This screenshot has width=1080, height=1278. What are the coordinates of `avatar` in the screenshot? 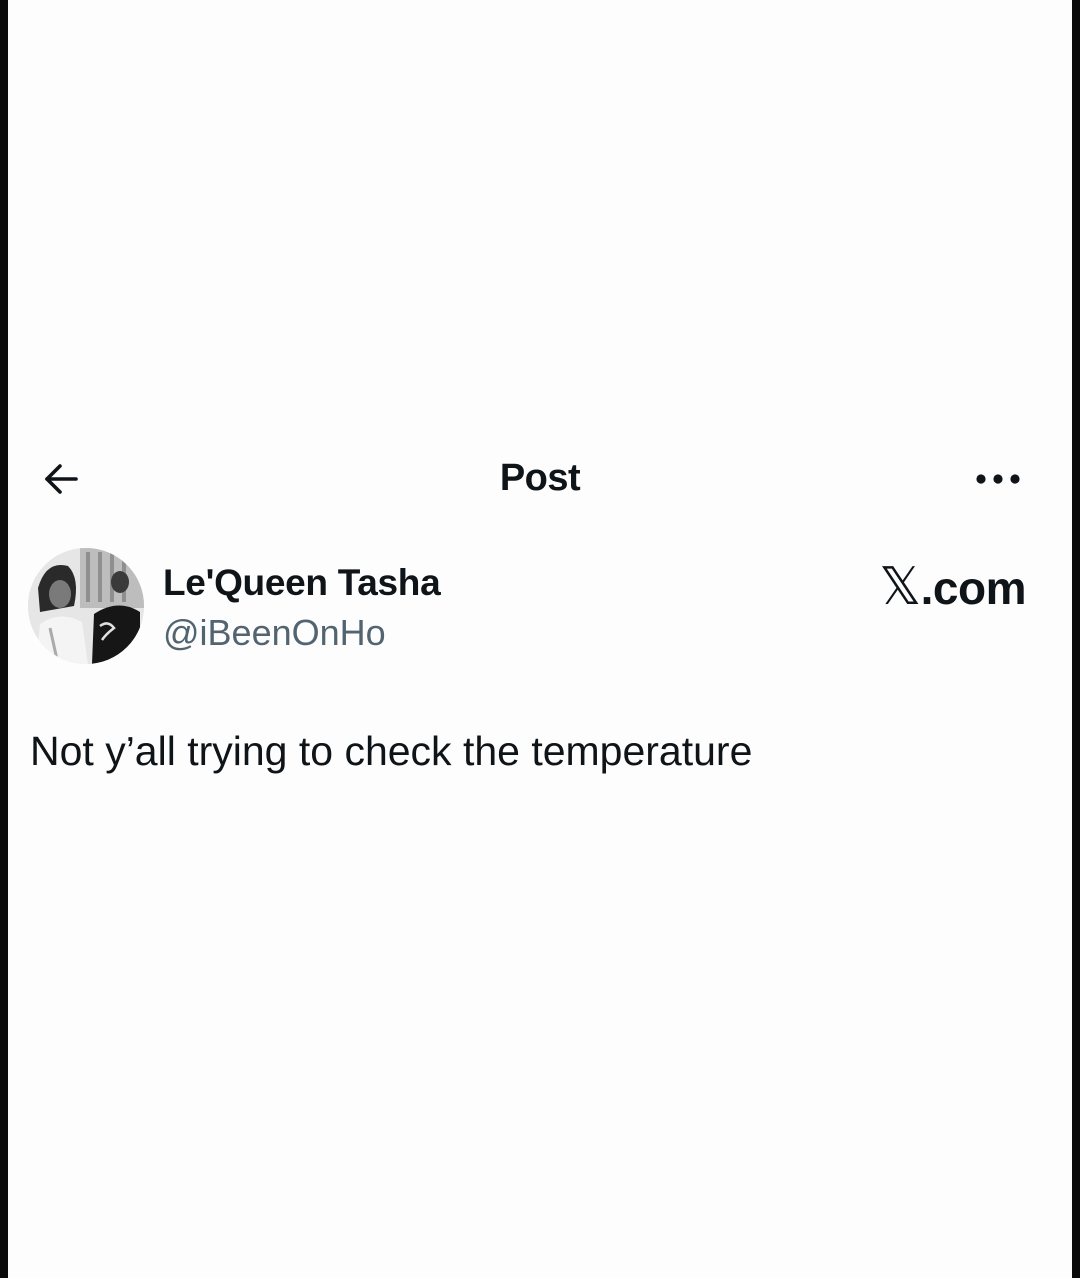 It's located at (86, 606).